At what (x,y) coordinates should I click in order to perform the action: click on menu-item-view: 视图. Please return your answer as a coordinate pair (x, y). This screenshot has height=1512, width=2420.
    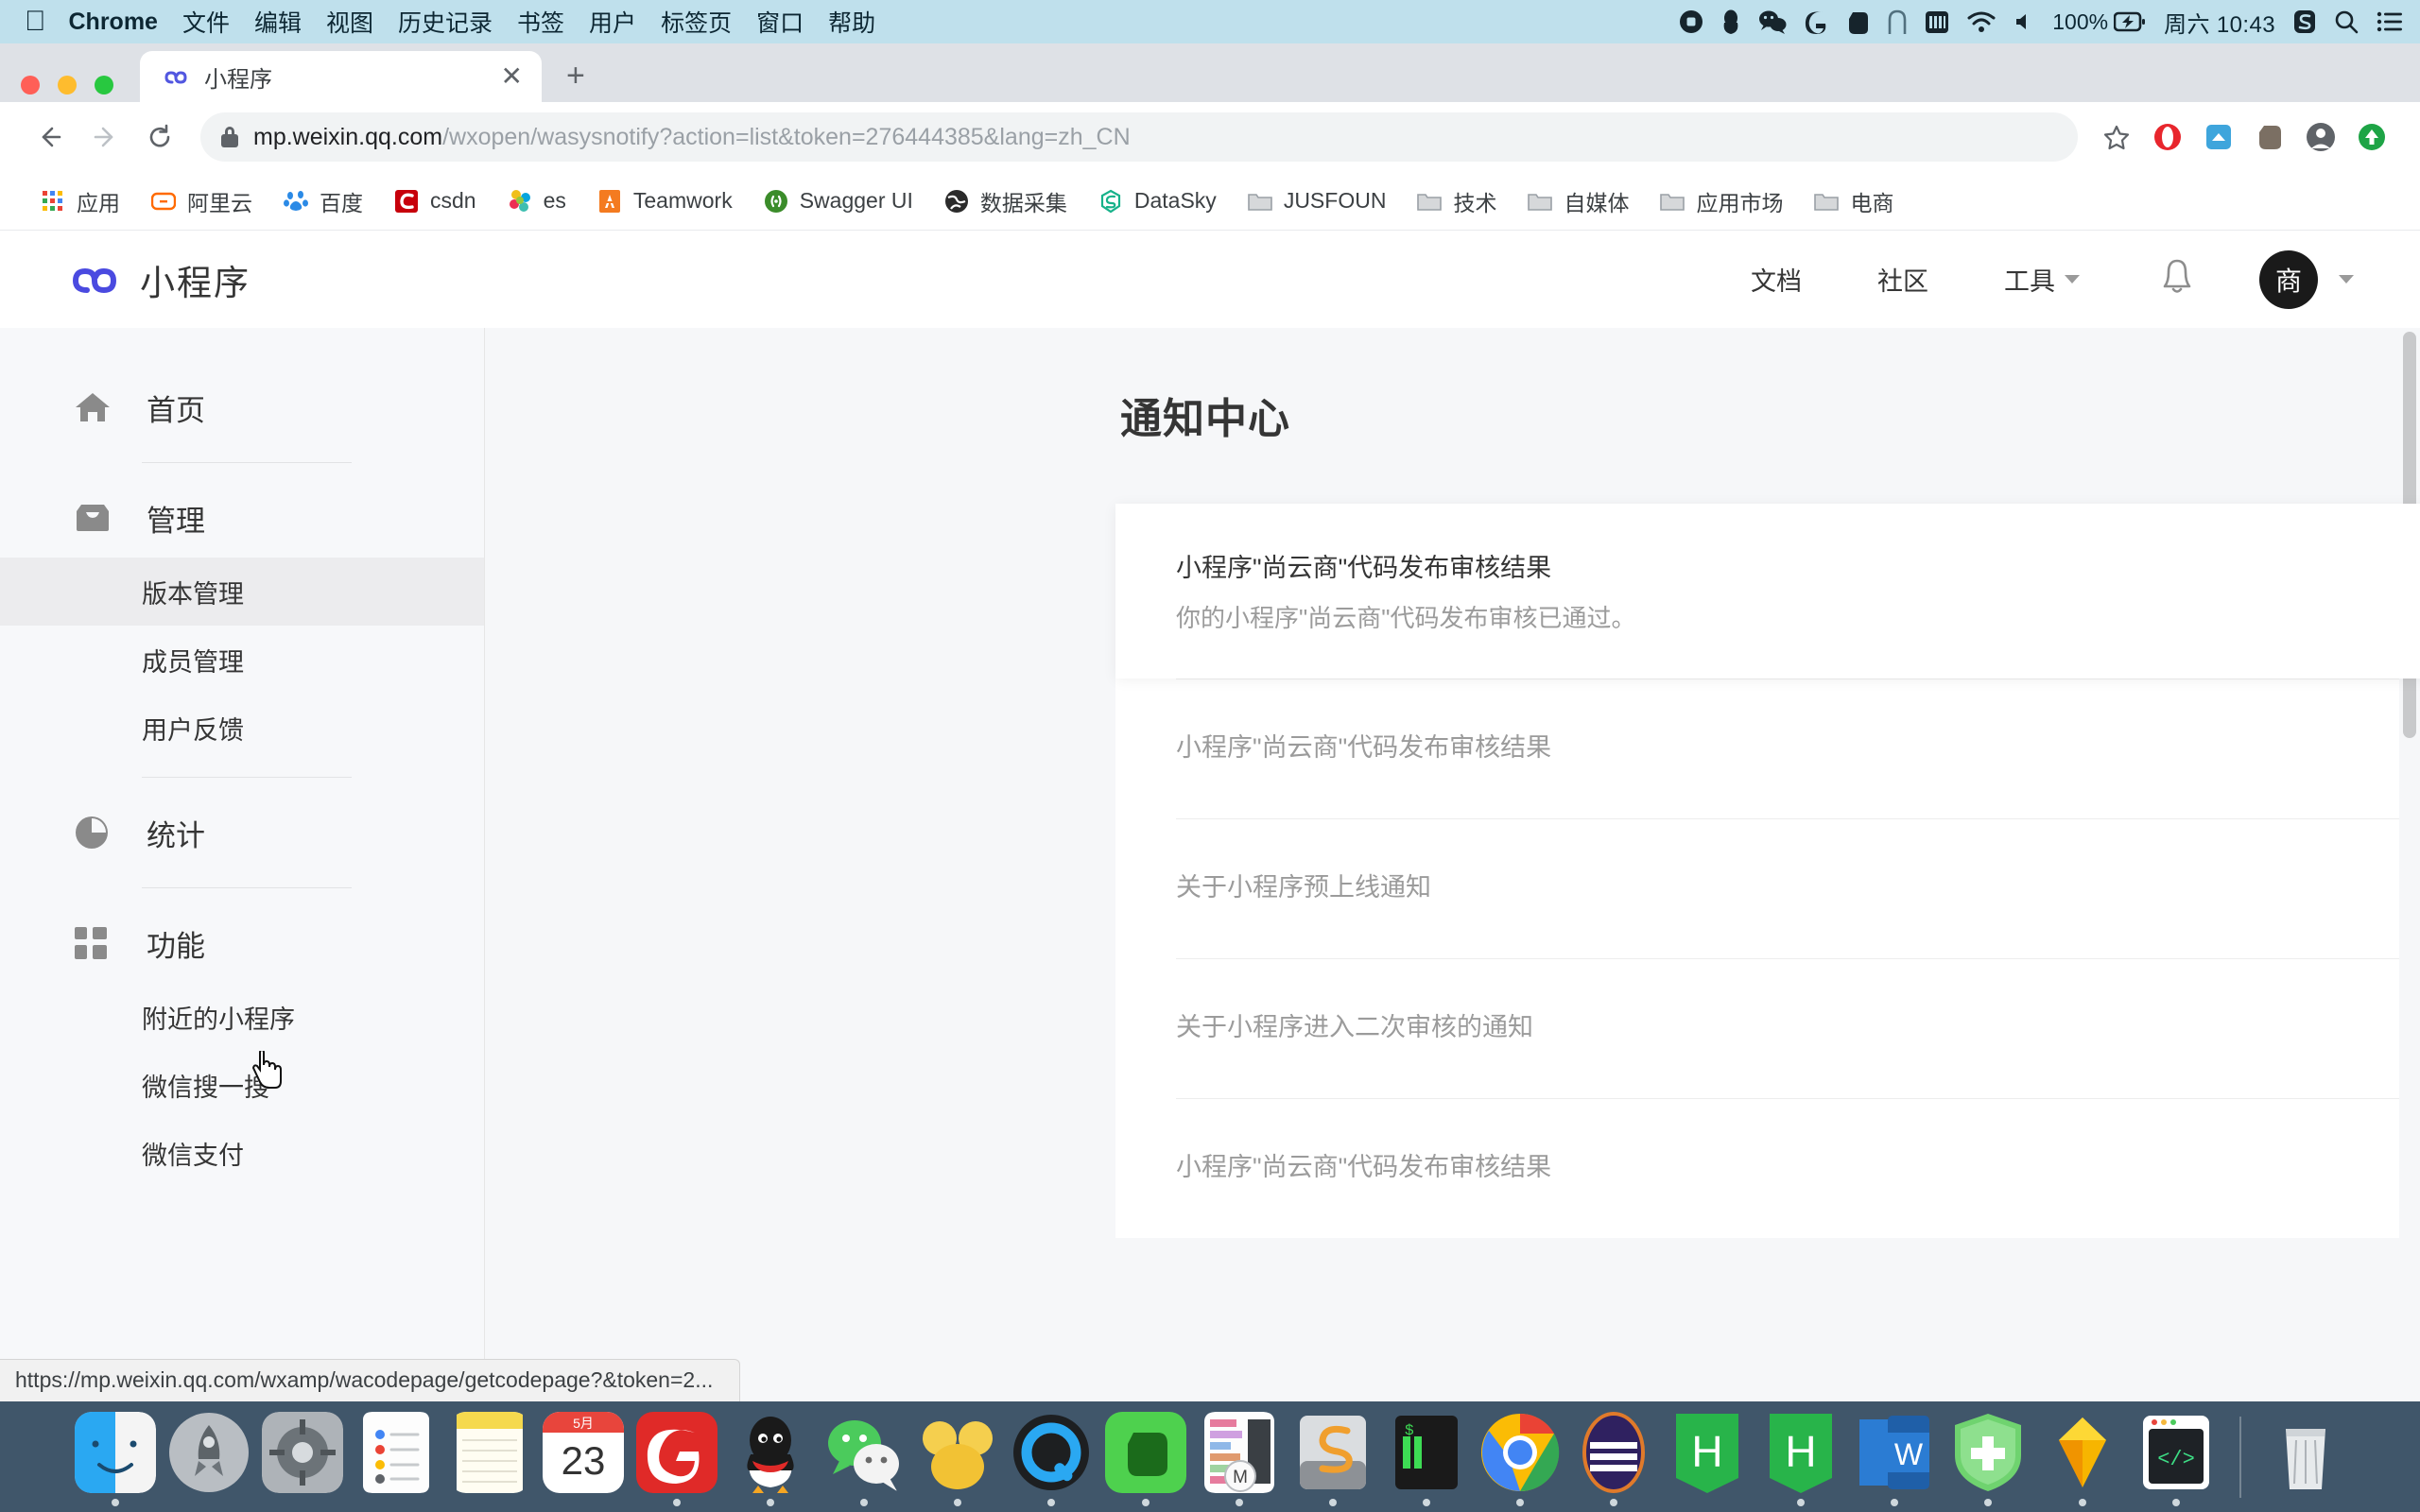
    Looking at the image, I should click on (350, 22).